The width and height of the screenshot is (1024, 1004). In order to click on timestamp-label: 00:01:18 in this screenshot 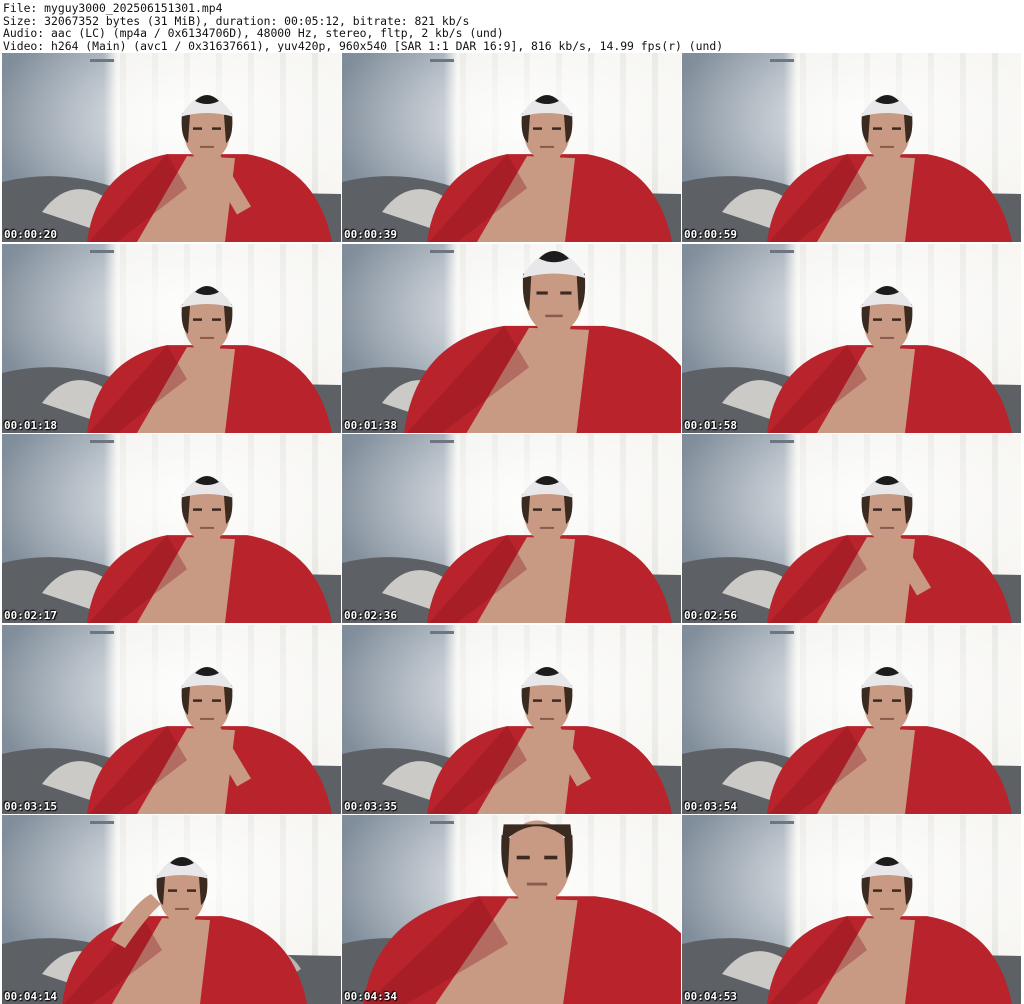, I will do `click(30, 425)`.